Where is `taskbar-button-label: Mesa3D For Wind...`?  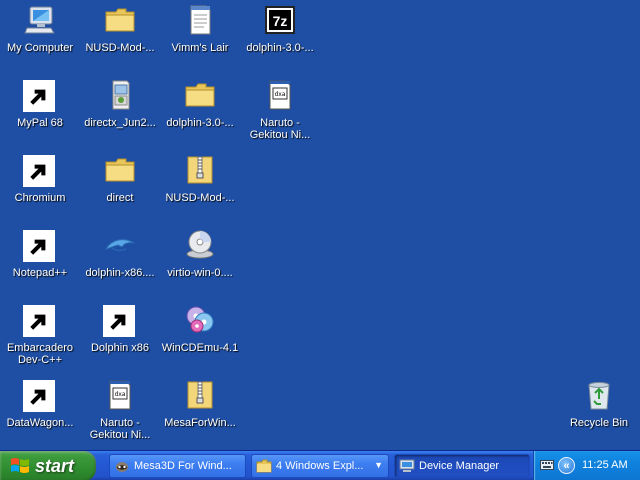
taskbar-button-label: Mesa3D For Wind... is located at coordinates (183, 466).